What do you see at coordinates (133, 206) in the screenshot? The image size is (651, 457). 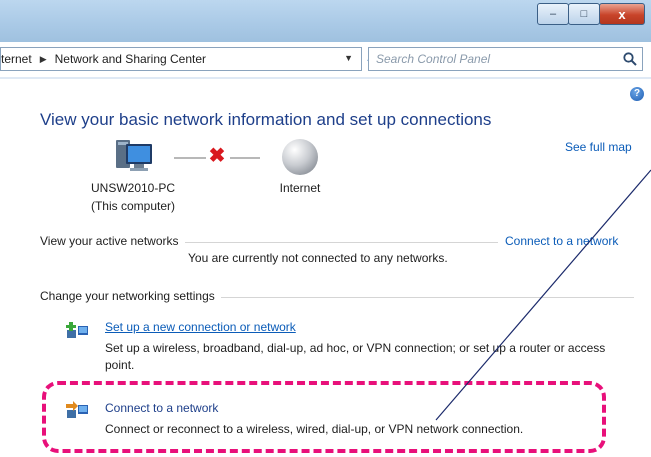 I see `computer-sublabel: (This computer)` at bounding box center [133, 206].